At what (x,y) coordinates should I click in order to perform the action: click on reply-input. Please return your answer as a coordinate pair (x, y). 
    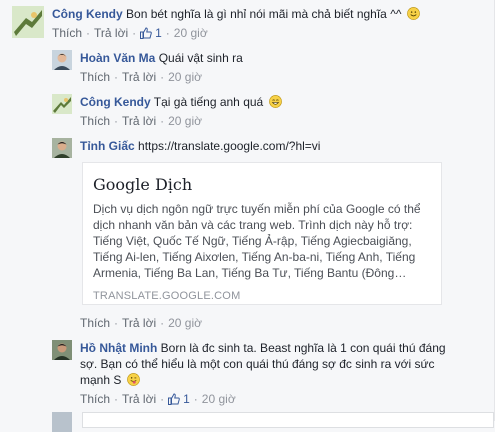
    Looking at the image, I should click on (288, 420).